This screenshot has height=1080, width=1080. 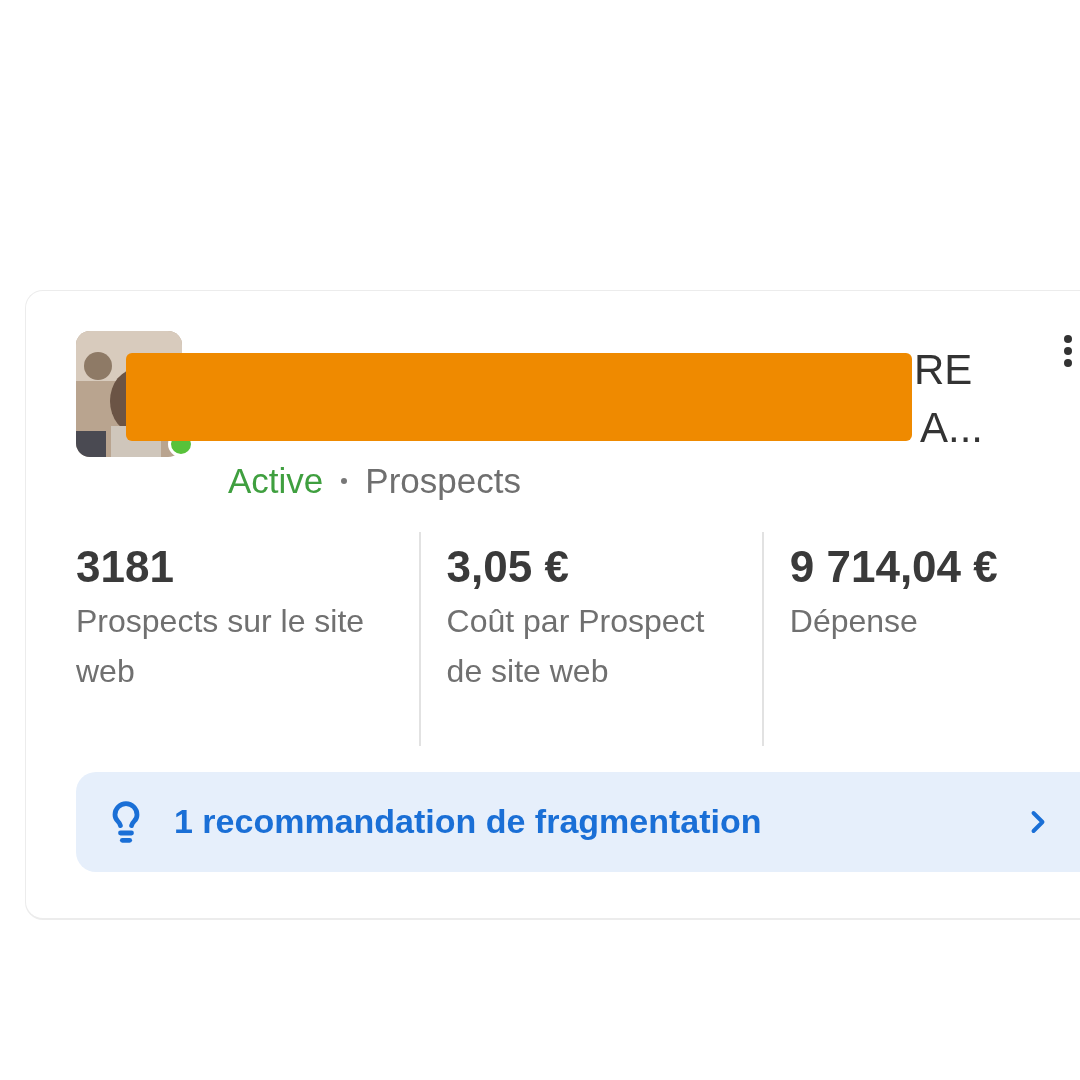 What do you see at coordinates (894, 566) in the screenshot?
I see `metric-value: 9 714,04 €` at bounding box center [894, 566].